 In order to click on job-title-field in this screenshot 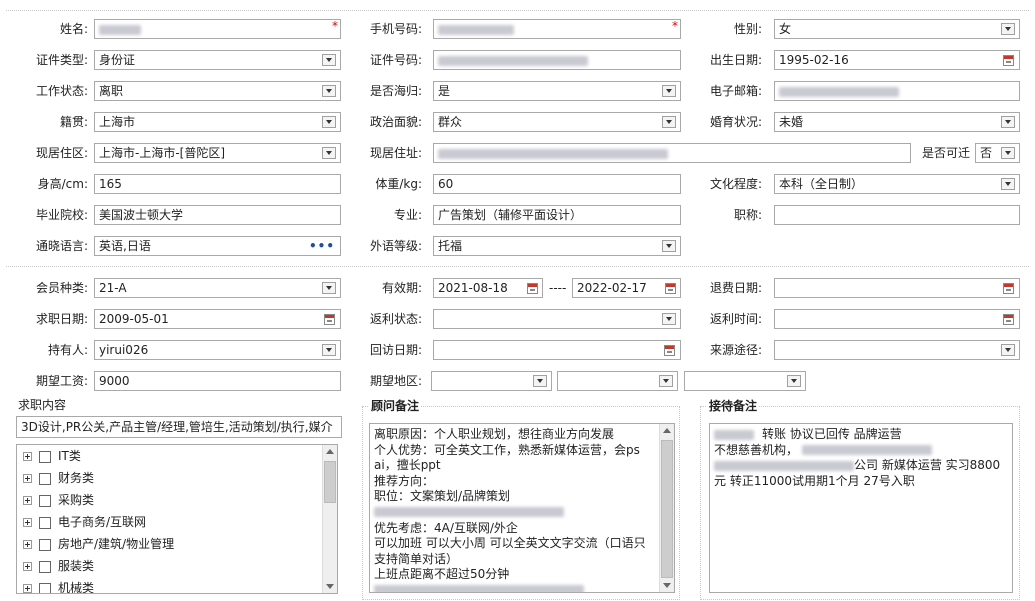, I will do `click(897, 215)`.